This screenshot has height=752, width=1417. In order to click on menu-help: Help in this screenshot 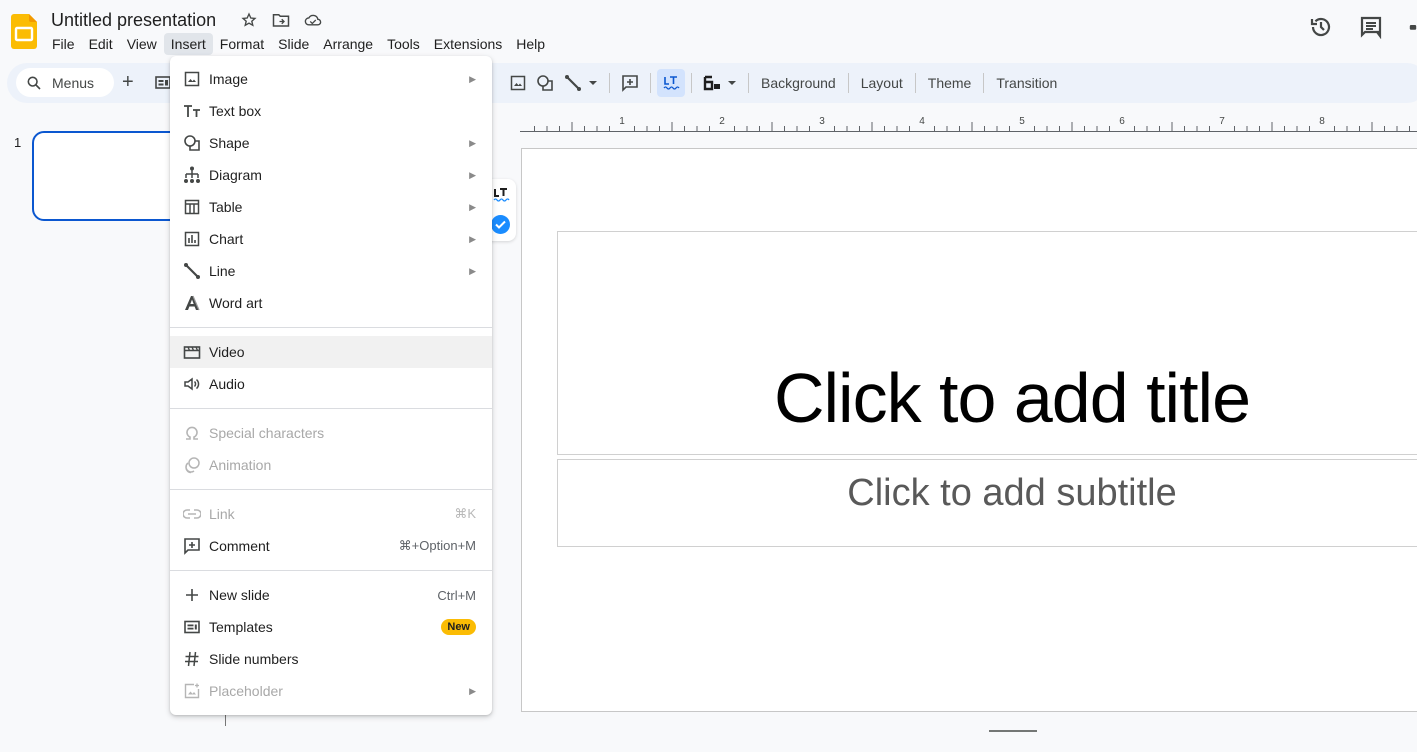, I will do `click(530, 44)`.